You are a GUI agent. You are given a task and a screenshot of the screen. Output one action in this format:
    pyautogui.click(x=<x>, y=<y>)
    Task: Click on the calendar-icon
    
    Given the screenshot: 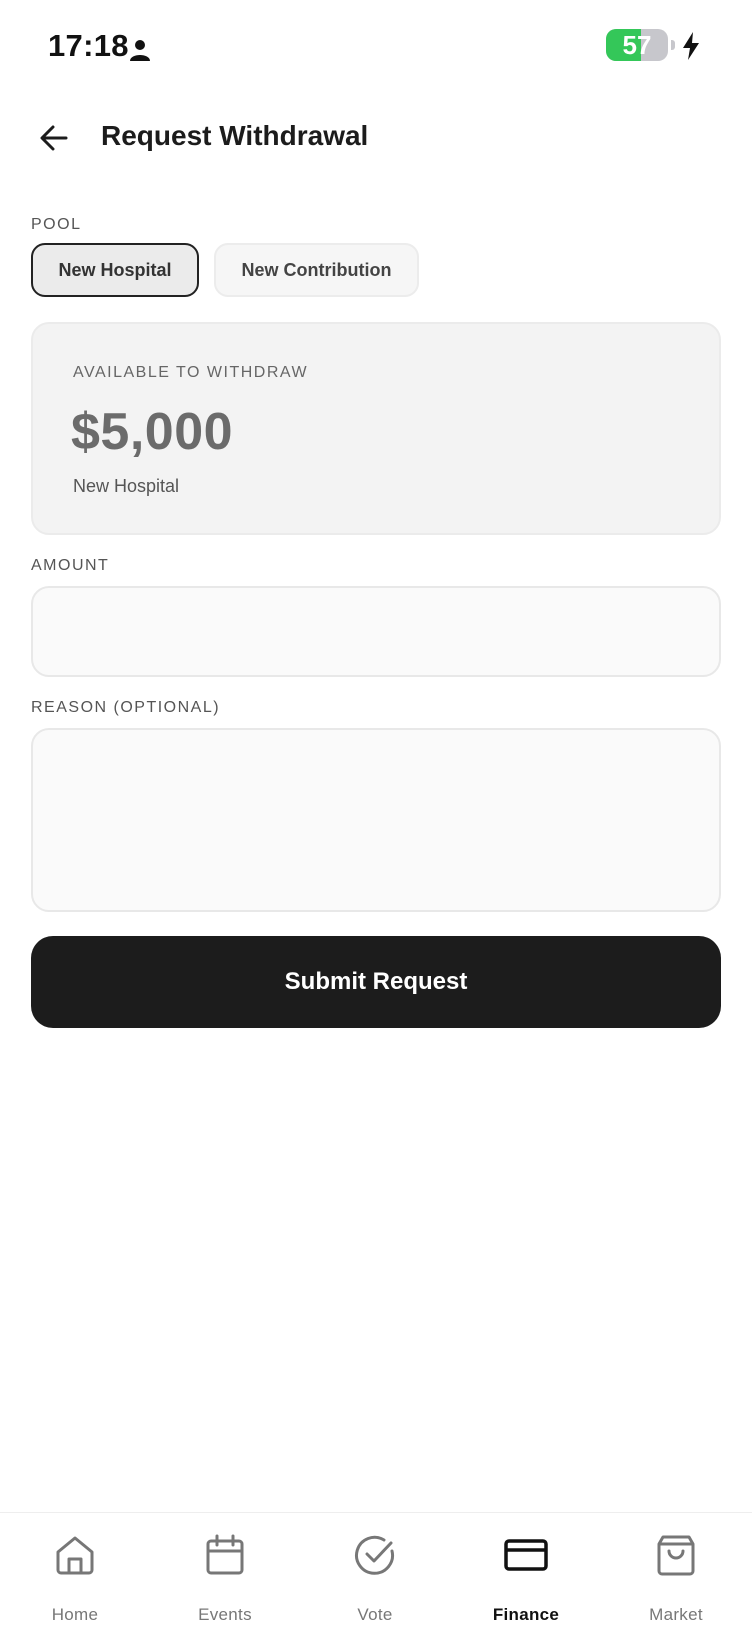 What is the action you would take?
    pyautogui.click(x=225, y=1554)
    